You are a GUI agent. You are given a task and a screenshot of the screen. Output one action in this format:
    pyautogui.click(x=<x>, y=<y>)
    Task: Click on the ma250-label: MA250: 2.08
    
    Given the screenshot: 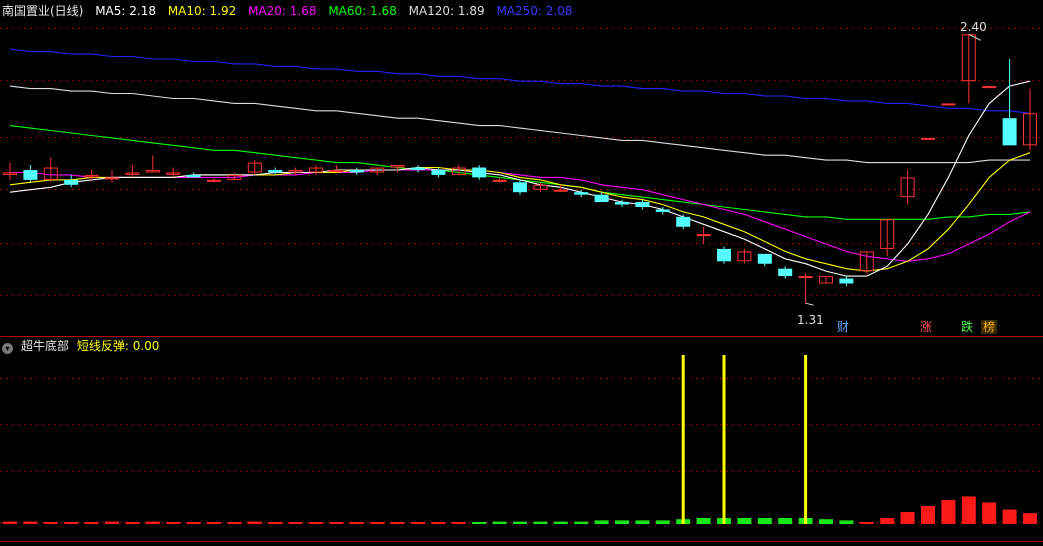 What is the action you would take?
    pyautogui.click(x=534, y=11)
    